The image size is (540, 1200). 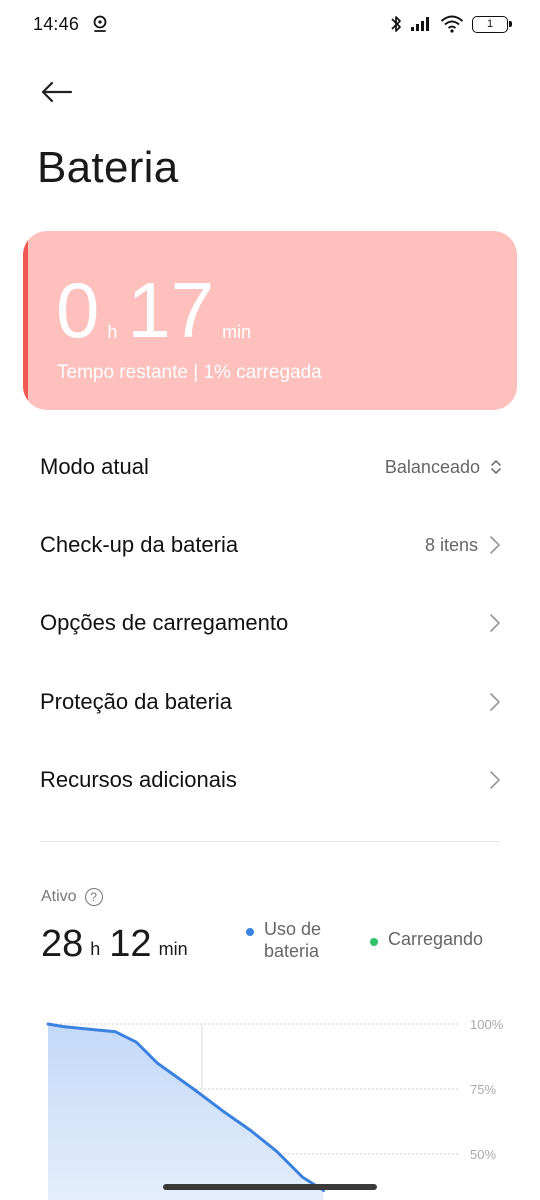 I want to click on remaining-subtitle: Tempo restante | 1% carregada, so click(x=189, y=372).